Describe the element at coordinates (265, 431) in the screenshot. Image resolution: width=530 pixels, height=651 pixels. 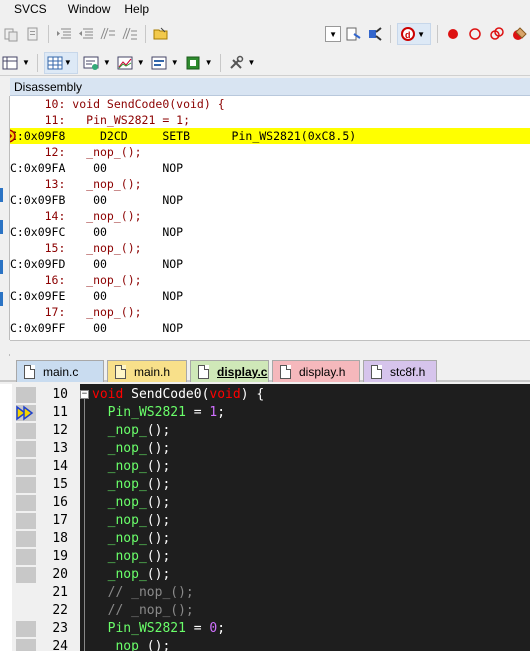
I see `code-line: 12 _nop_();` at that location.